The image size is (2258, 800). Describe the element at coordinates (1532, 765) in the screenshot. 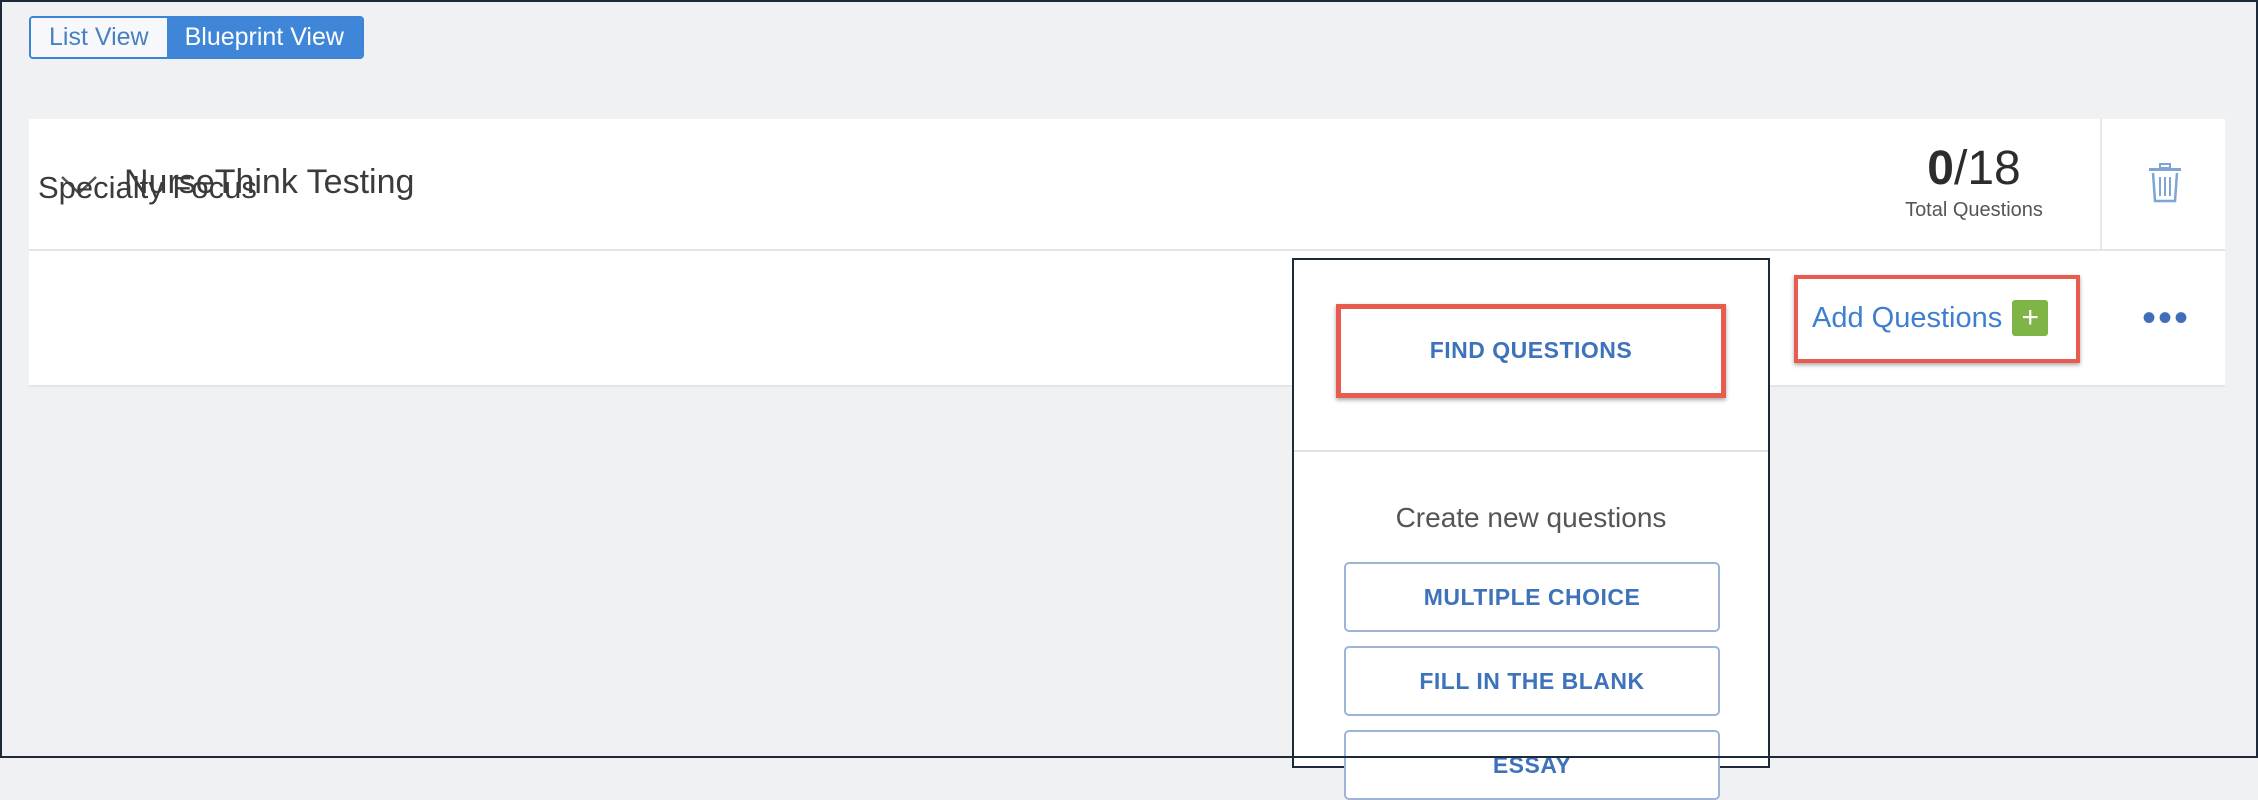

I see `essay-button: ESSAY` at that location.